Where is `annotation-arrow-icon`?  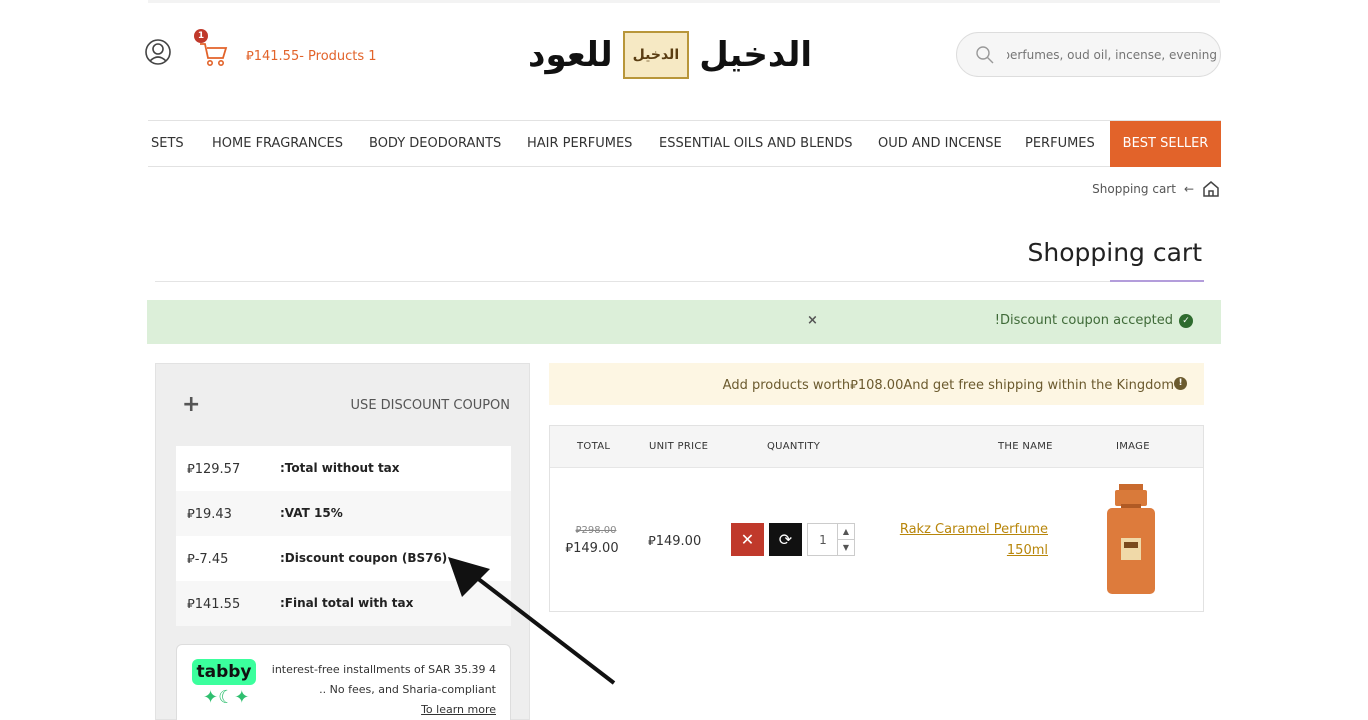
annotation-arrow-icon is located at coordinates (532, 621).